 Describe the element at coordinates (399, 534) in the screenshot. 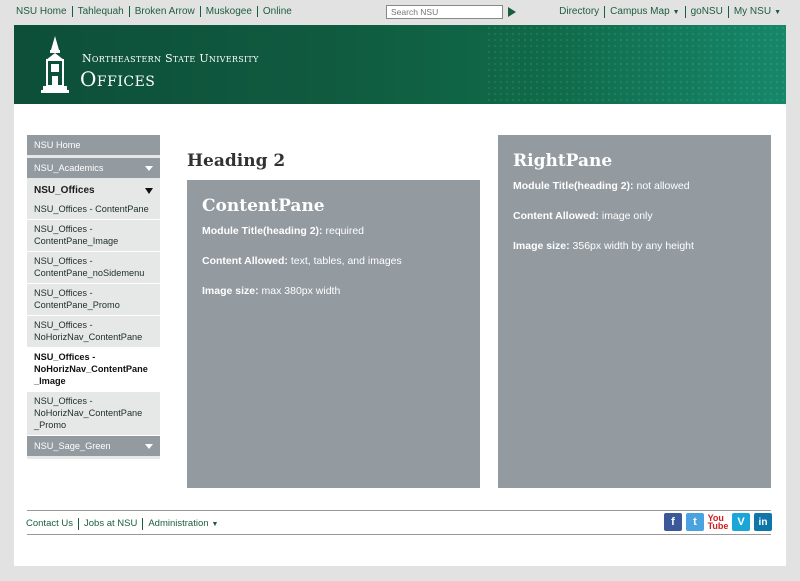

I see `footer-bottom-divider` at that location.